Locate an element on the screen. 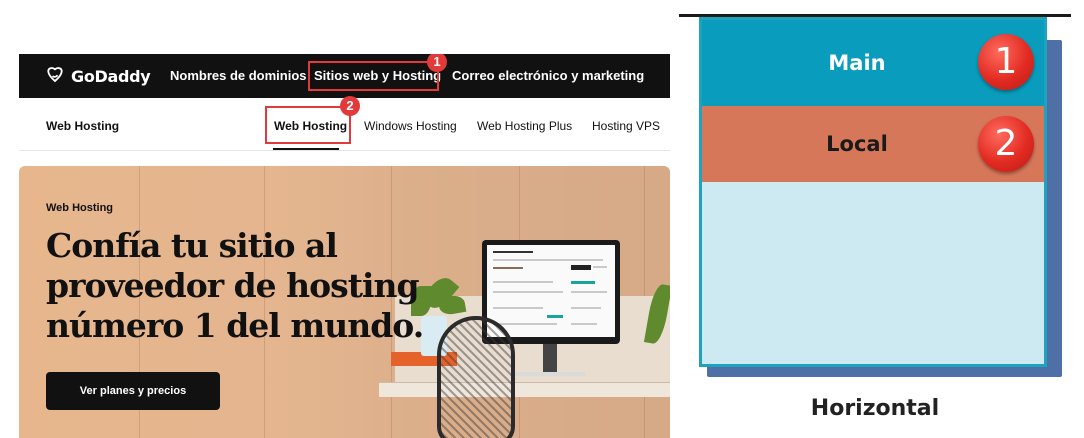 This screenshot has height=438, width=1084. local-nav-label: Local is located at coordinates (857, 144).